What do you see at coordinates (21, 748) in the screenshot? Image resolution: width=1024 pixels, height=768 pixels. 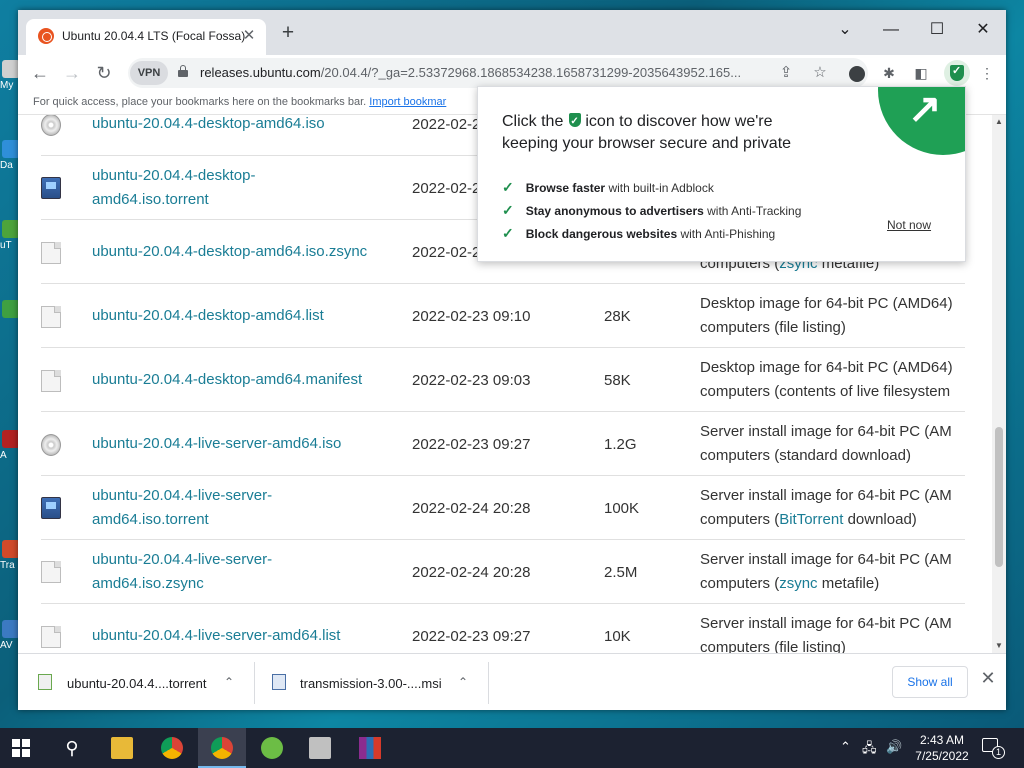 I see `start-button` at bounding box center [21, 748].